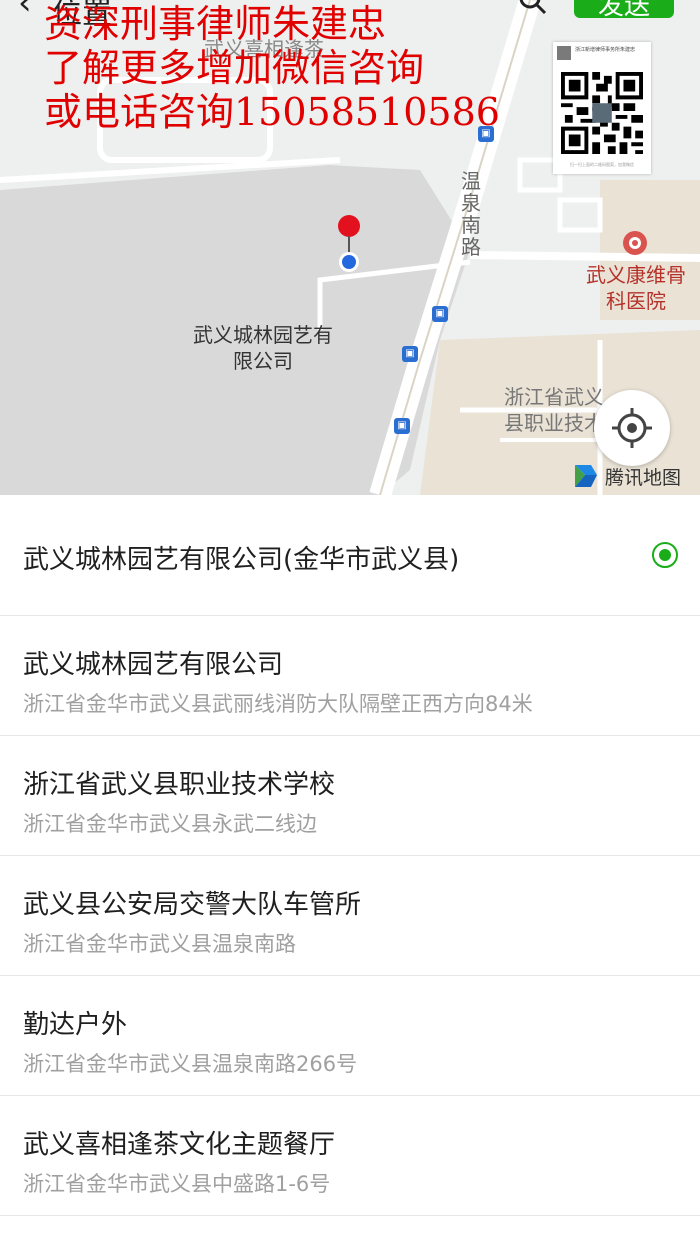 The width and height of the screenshot is (700, 1245). I want to click on qr-card-footer: 扫一扫上面的二维码图案，加我微信, so click(602, 164).